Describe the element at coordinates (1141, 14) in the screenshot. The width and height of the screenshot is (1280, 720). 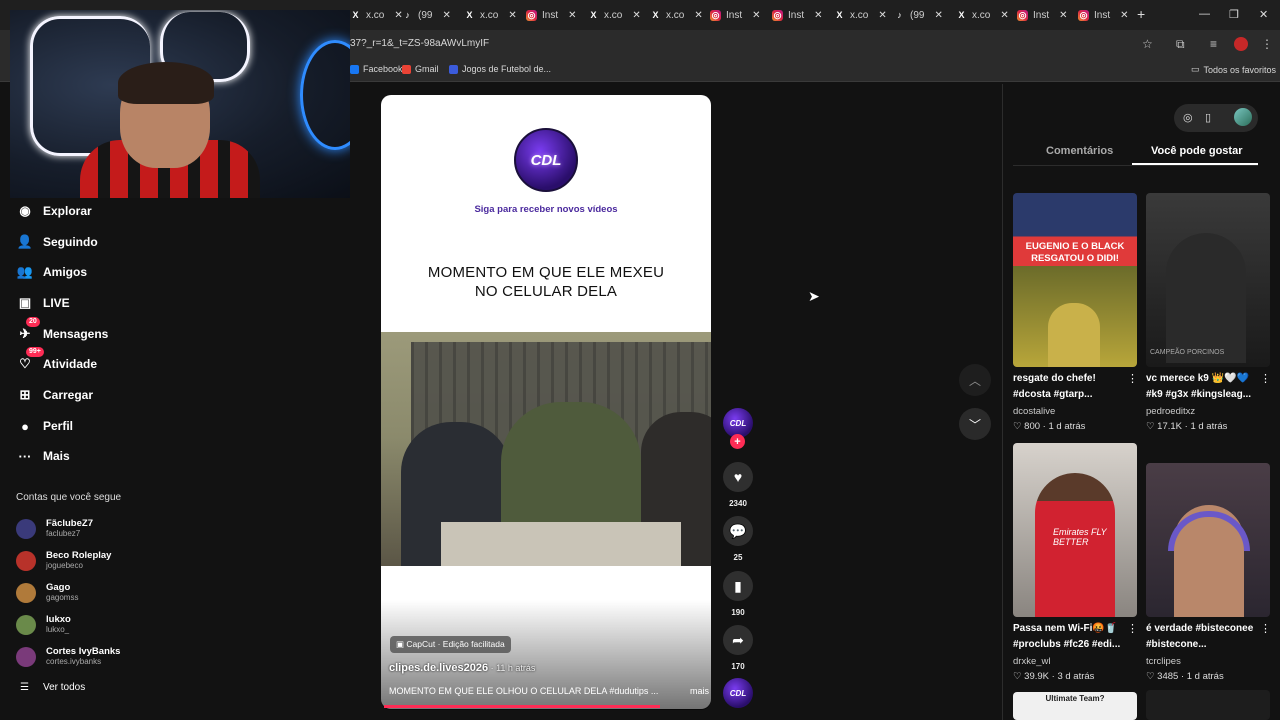
I see `new-tab-button: +` at that location.